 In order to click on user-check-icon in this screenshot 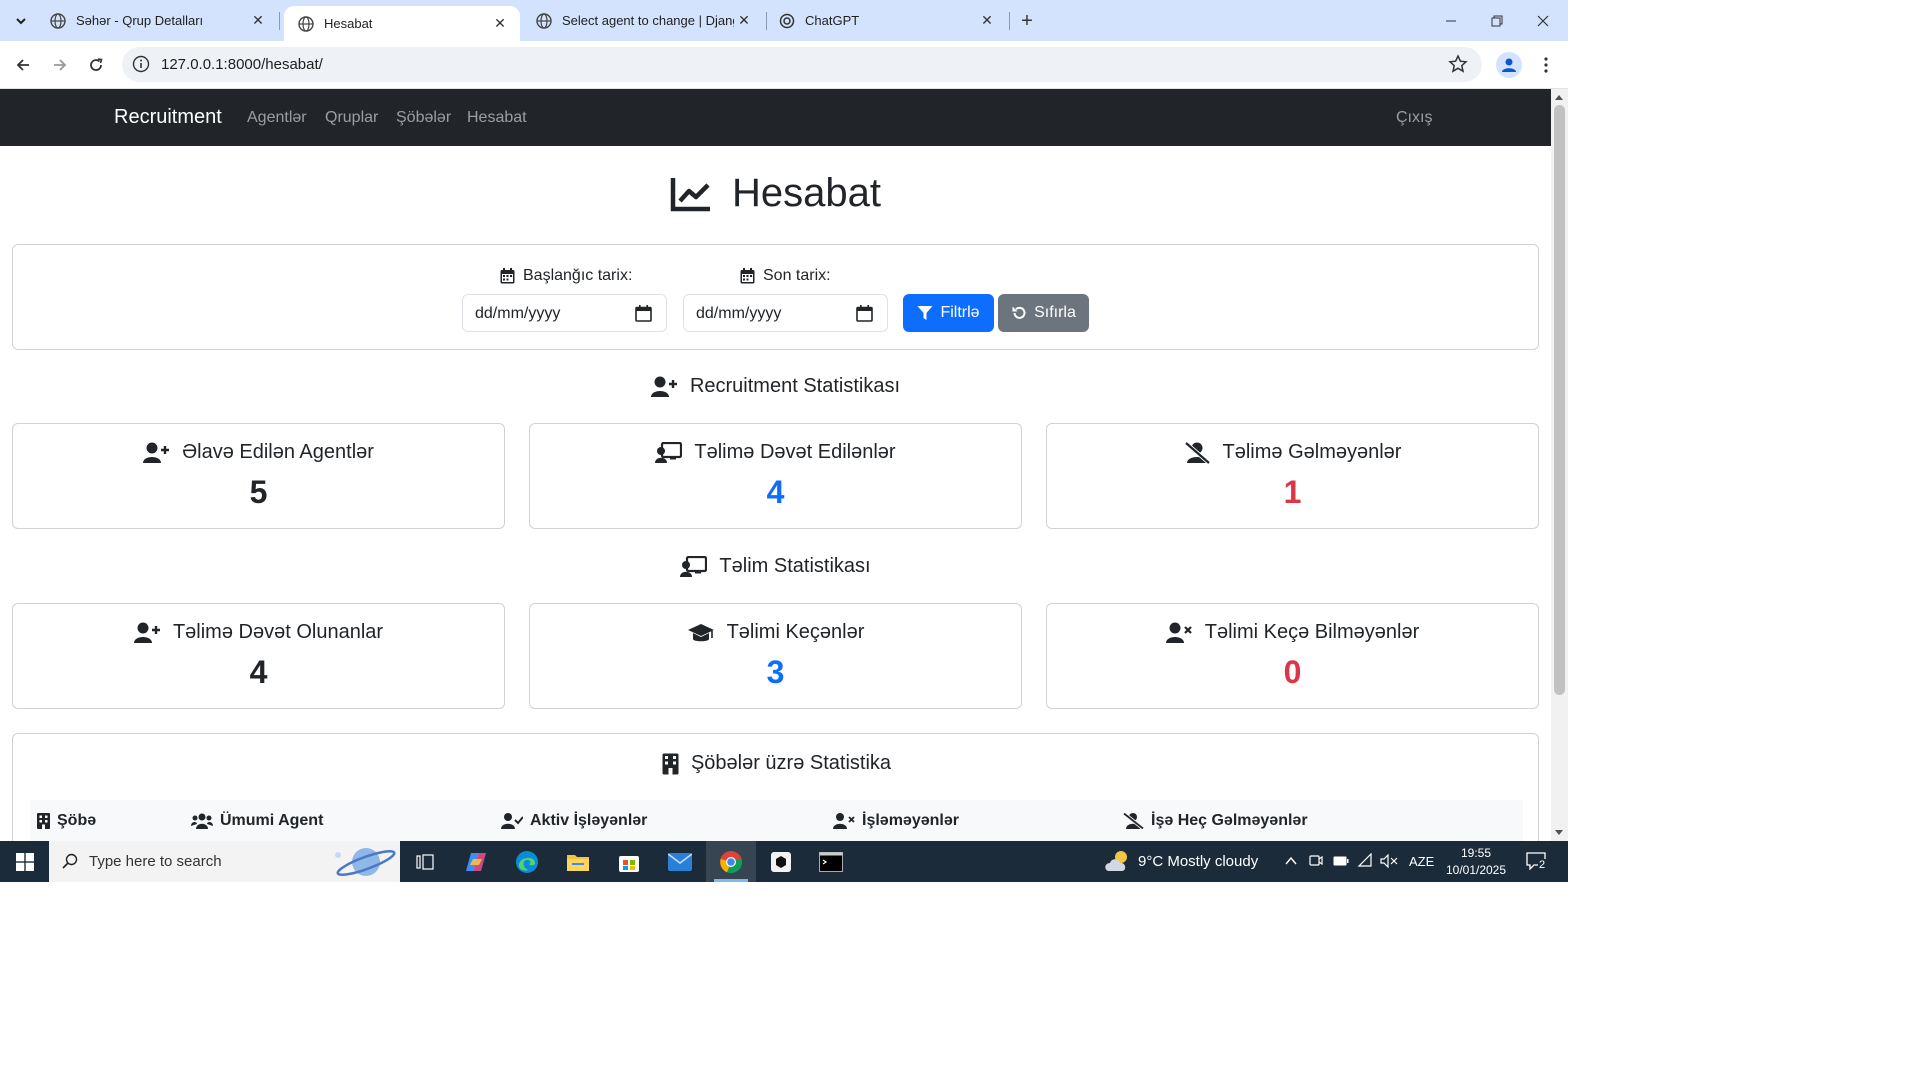, I will do `click(512, 821)`.